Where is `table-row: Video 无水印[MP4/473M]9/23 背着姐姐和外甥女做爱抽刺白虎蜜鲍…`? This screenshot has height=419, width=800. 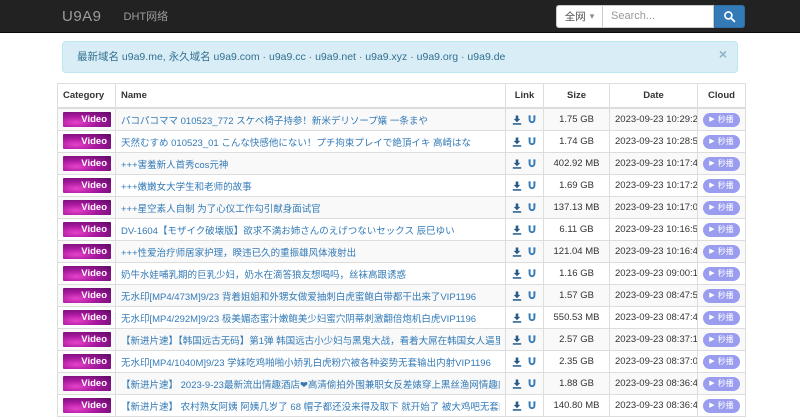
table-row: Video 无水印[MP4/473M]9/23 背着姐姐和外甥女做爱抽刺白虎蜜鲍… is located at coordinates (401, 296).